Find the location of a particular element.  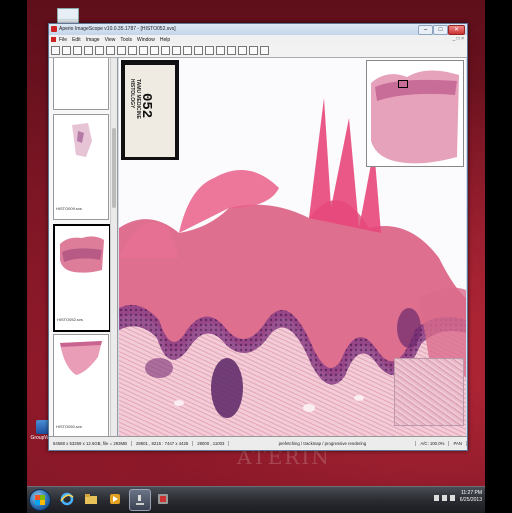

slide-label-text: TAMU MEDICINE HISTOLOGY is located at coordinates (135, 99).